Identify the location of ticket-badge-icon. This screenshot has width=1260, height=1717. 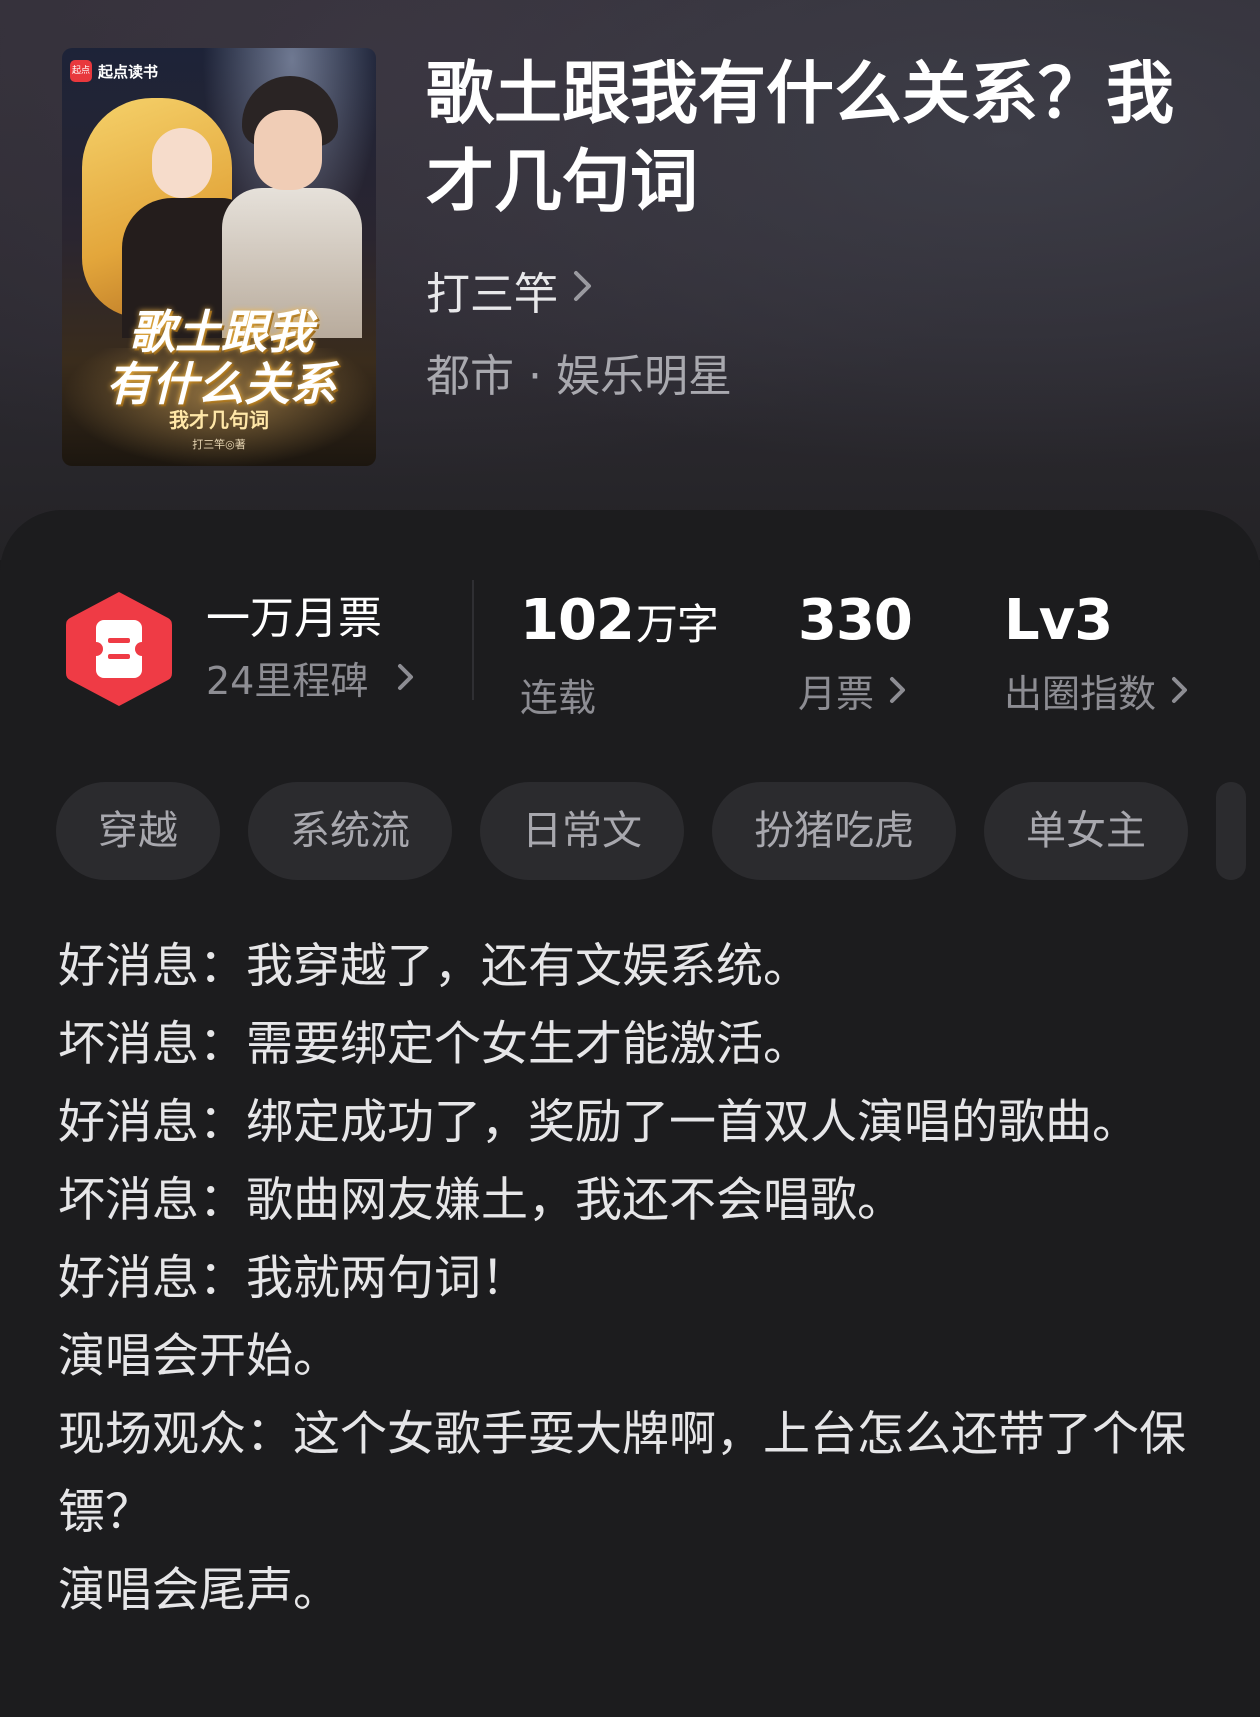
(119, 649).